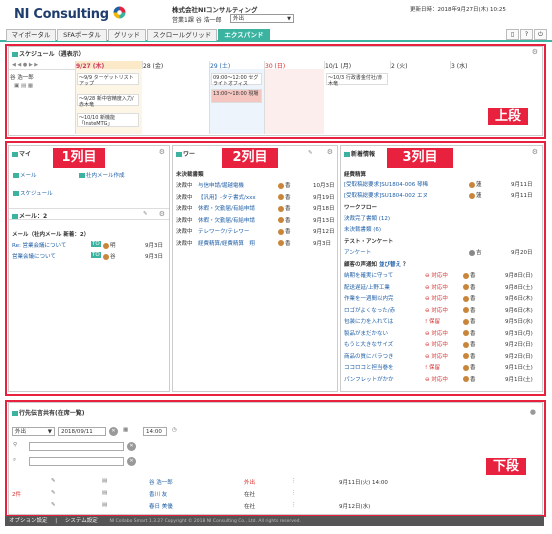  What do you see at coordinates (34, 256) in the screenshot?
I see `mail-subject: 営業会議について` at bounding box center [34, 256].